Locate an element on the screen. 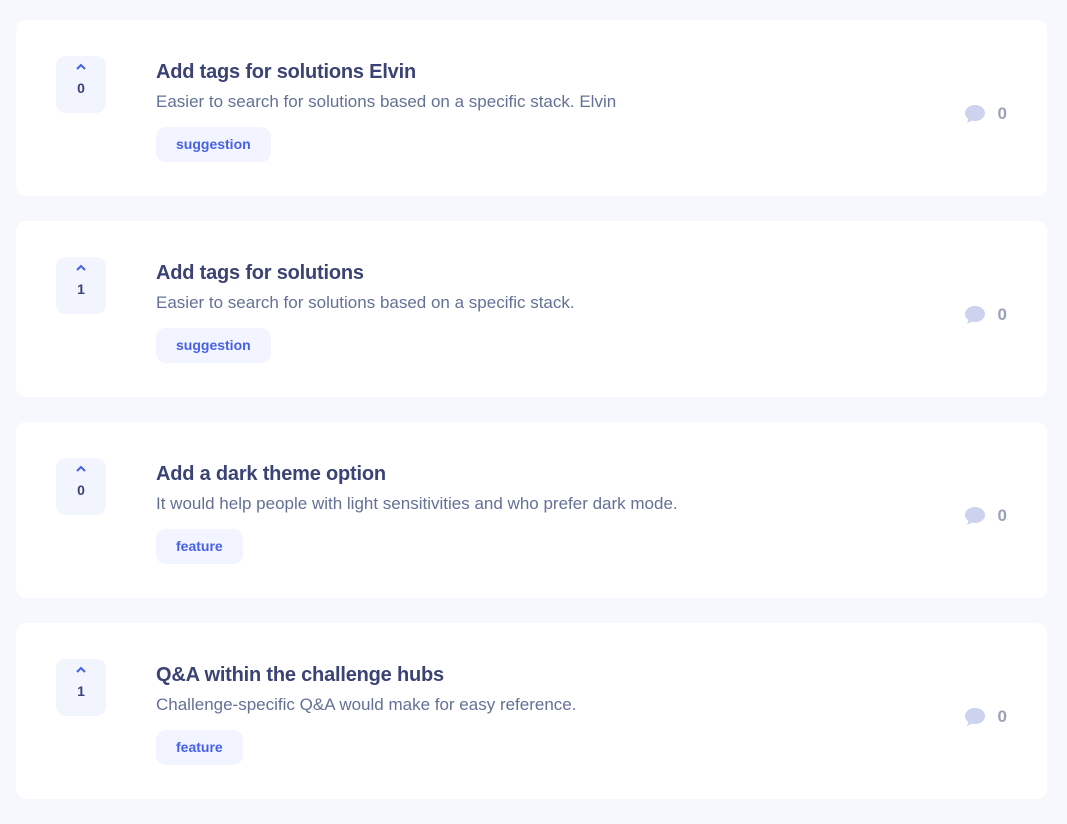 This screenshot has height=824, width=1067. feedback-title: Add tags for solutions is located at coordinates (536, 273).